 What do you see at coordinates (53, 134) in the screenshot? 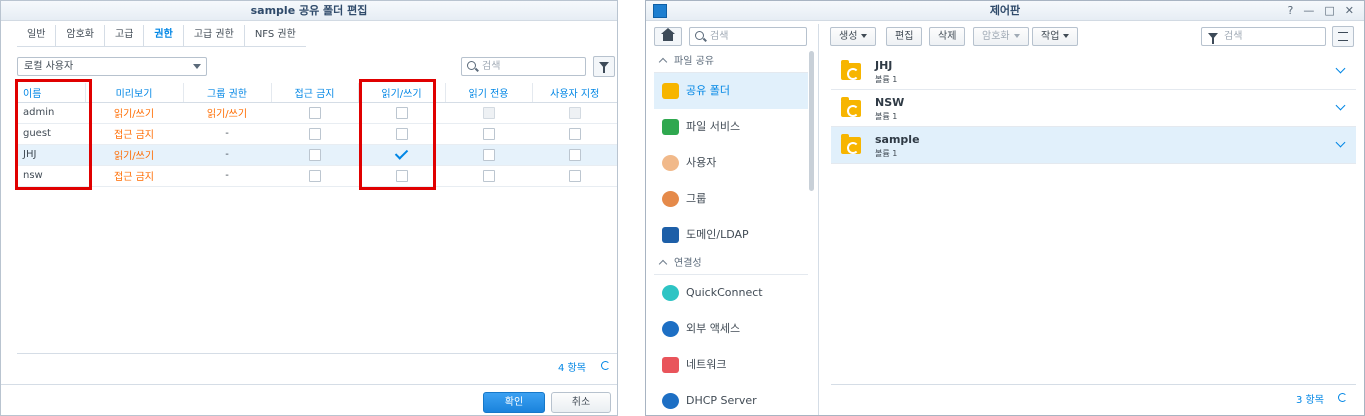
I see `name-column-highlight` at bounding box center [53, 134].